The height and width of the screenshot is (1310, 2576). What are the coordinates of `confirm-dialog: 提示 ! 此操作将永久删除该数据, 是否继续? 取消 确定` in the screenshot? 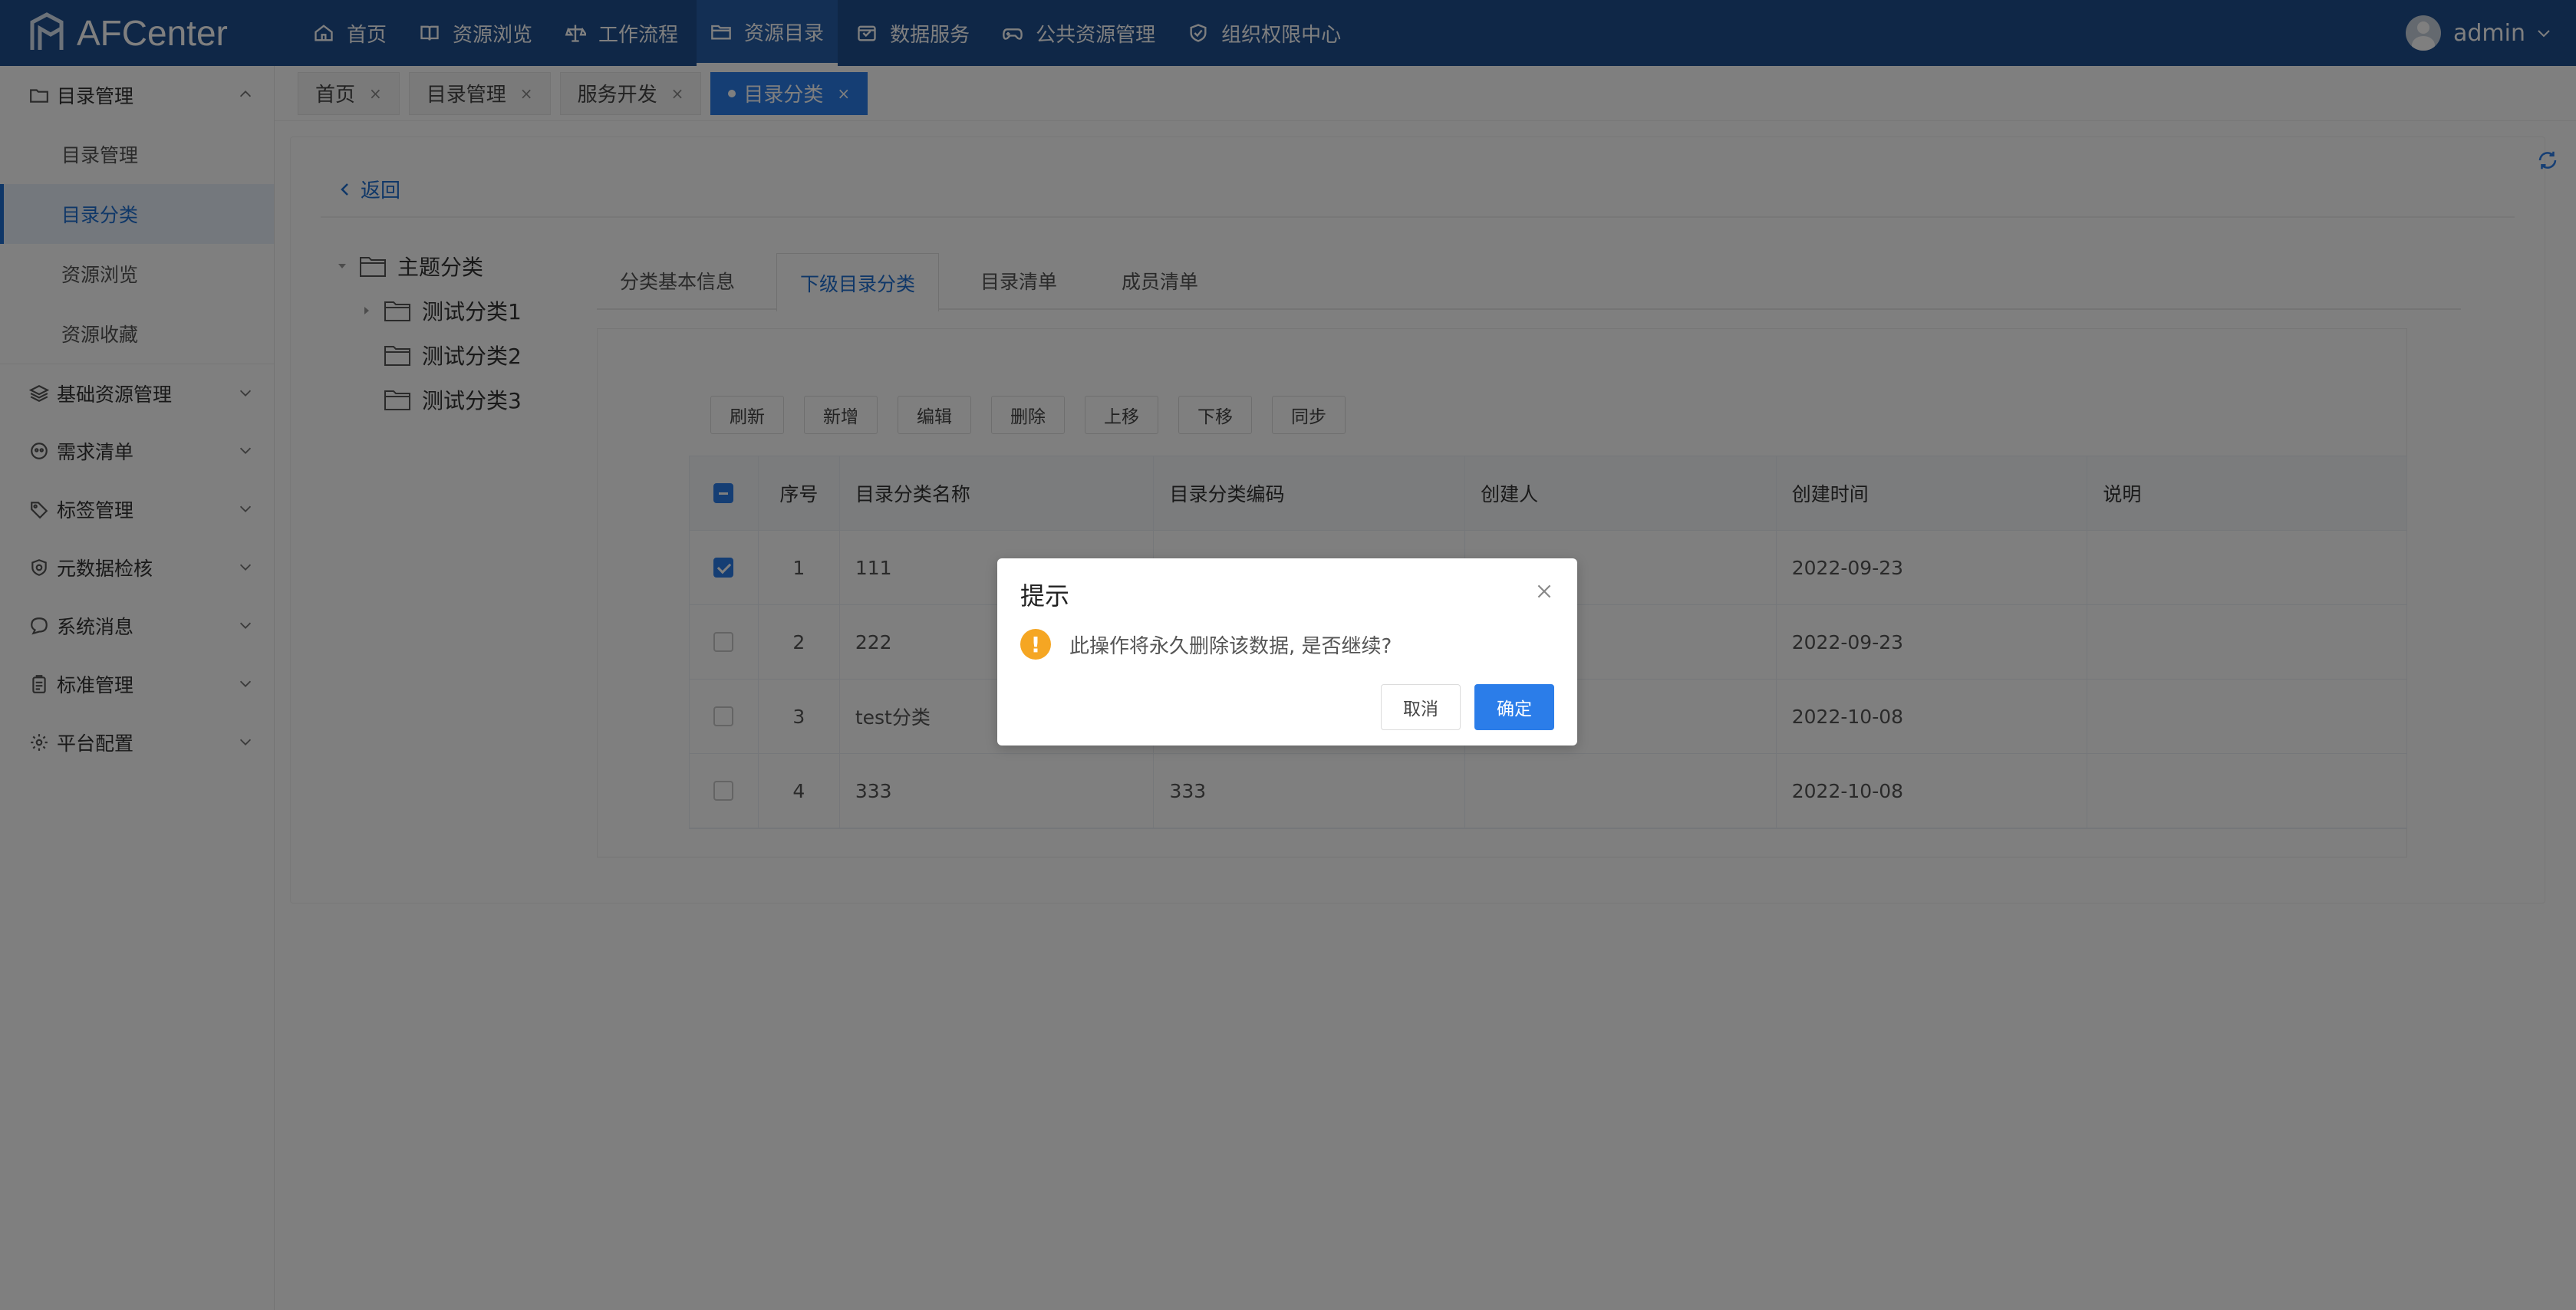 It's located at (1287, 652).